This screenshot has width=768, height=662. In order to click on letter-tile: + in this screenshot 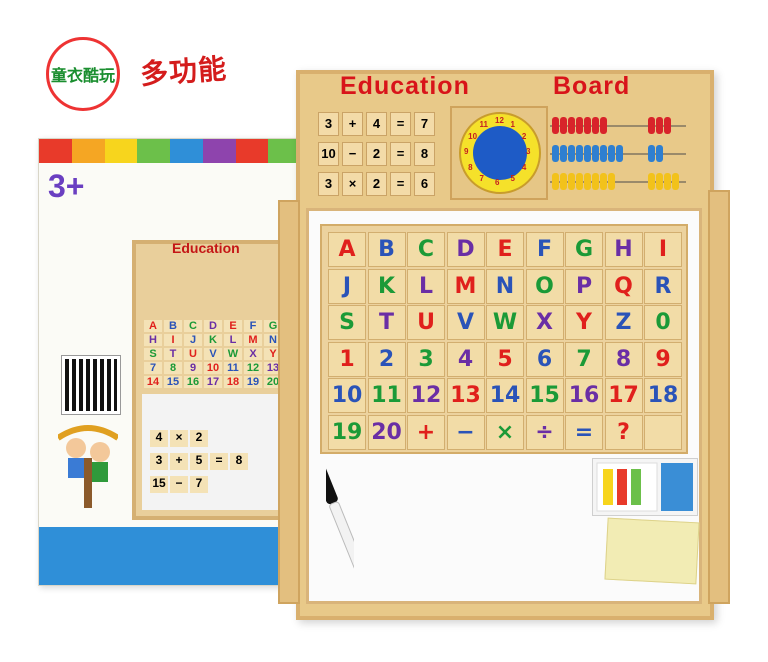, I will do `click(426, 432)`.